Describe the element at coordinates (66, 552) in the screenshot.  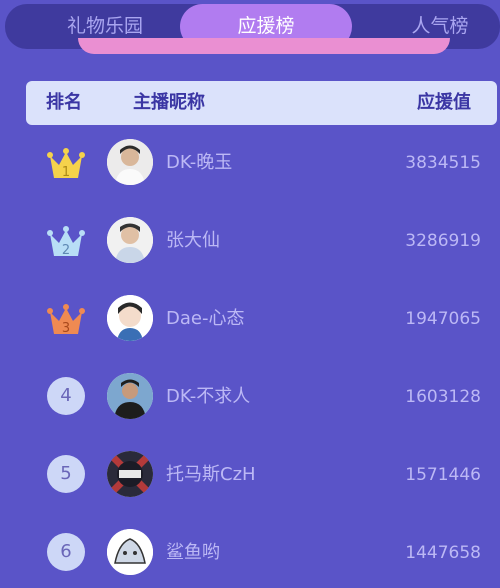
I see `rank-badge: 6` at that location.